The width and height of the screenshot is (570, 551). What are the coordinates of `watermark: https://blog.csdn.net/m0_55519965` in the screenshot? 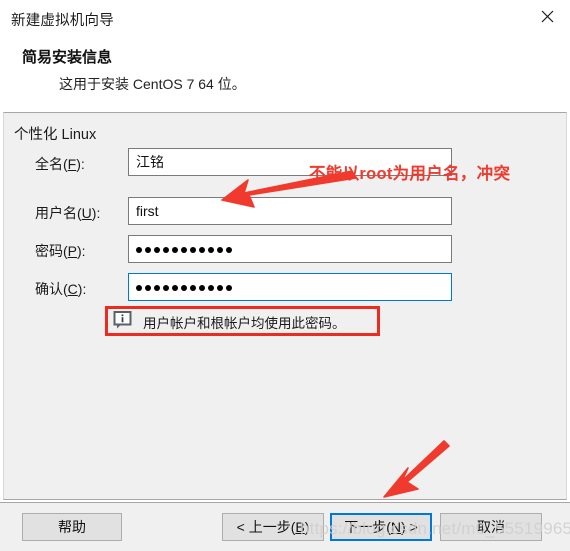 It's located at (435, 528).